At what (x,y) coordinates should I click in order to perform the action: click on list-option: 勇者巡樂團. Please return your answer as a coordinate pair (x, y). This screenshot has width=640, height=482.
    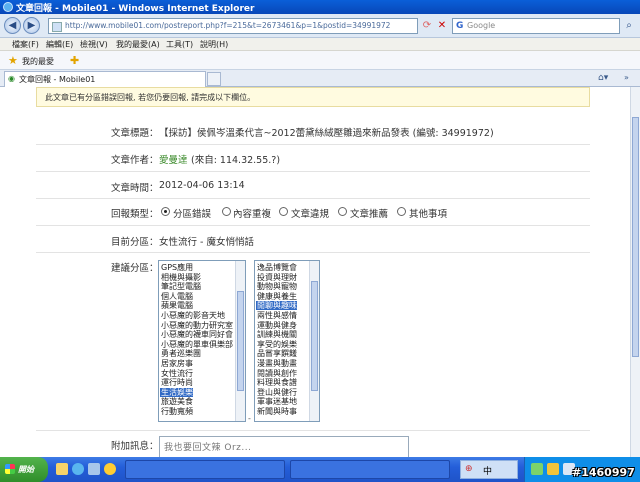
    Looking at the image, I should click on (181, 353).